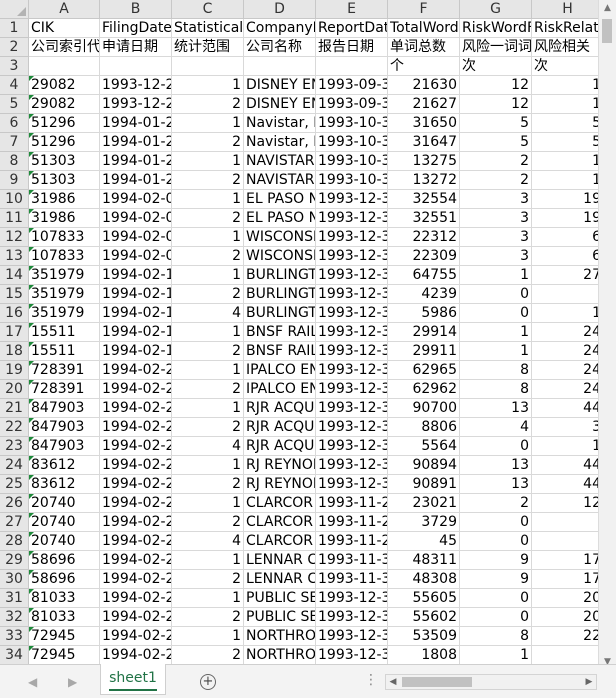 This screenshot has height=698, width=616. Describe the element at coordinates (496, 370) in the screenshot. I see `cell-g19: 8` at that location.